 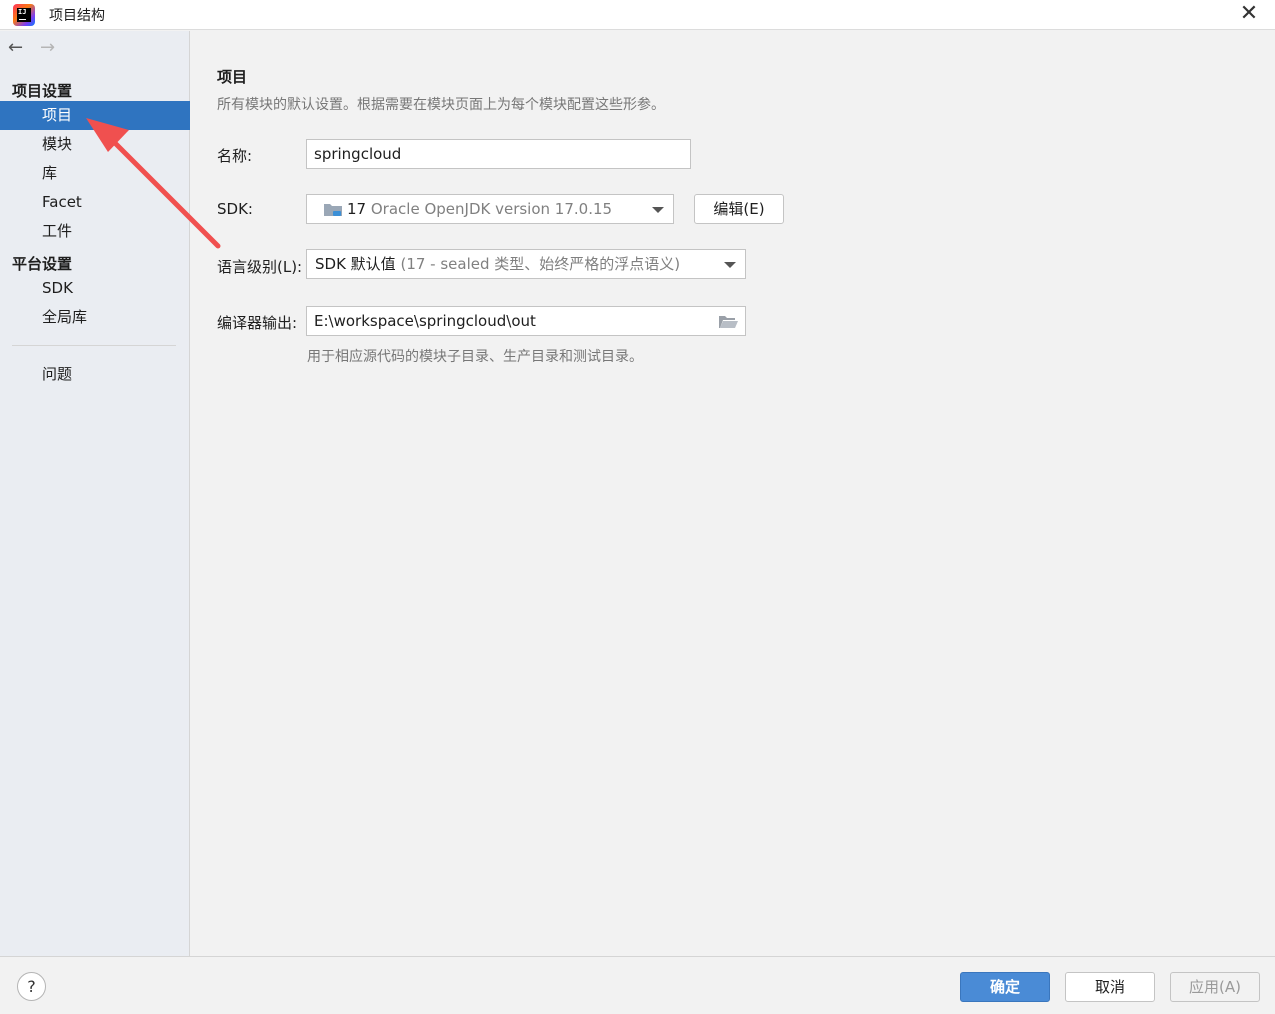 I want to click on sdk-folder-icon, so click(x=333, y=210).